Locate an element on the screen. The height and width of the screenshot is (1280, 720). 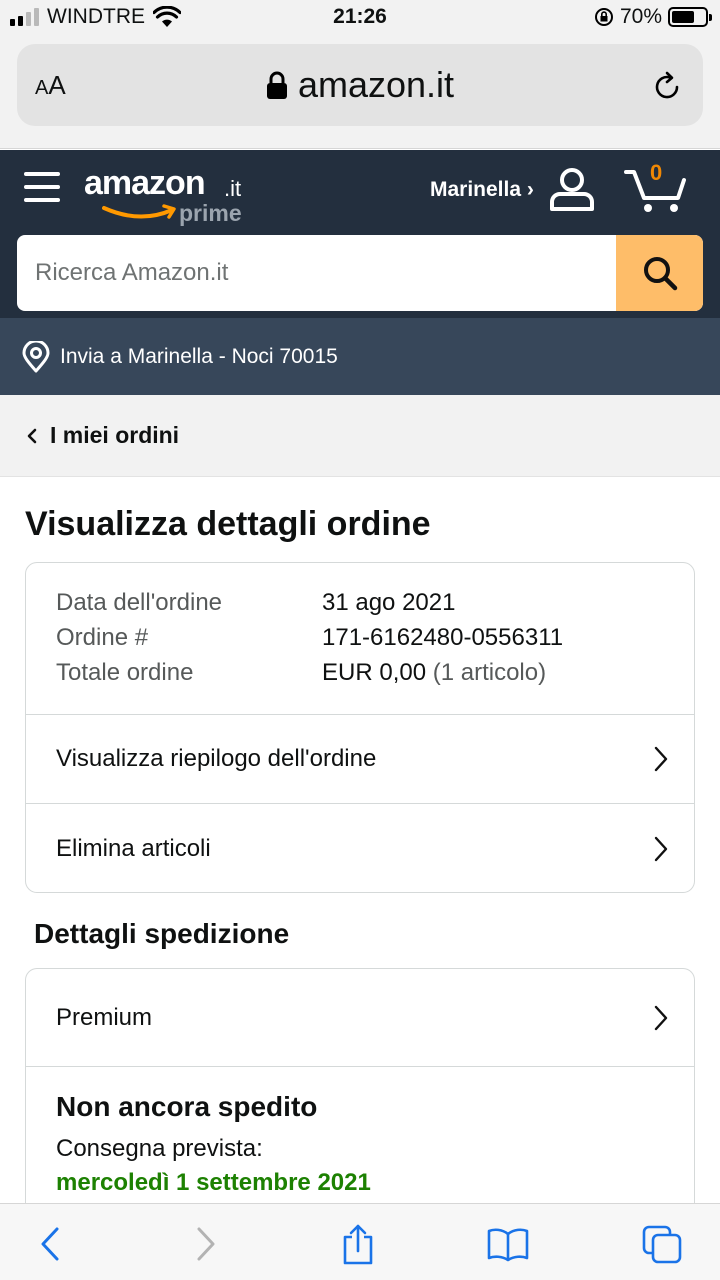
delivery-location-text: Invia a Marinella - Noci 70015 is located at coordinates (199, 356).